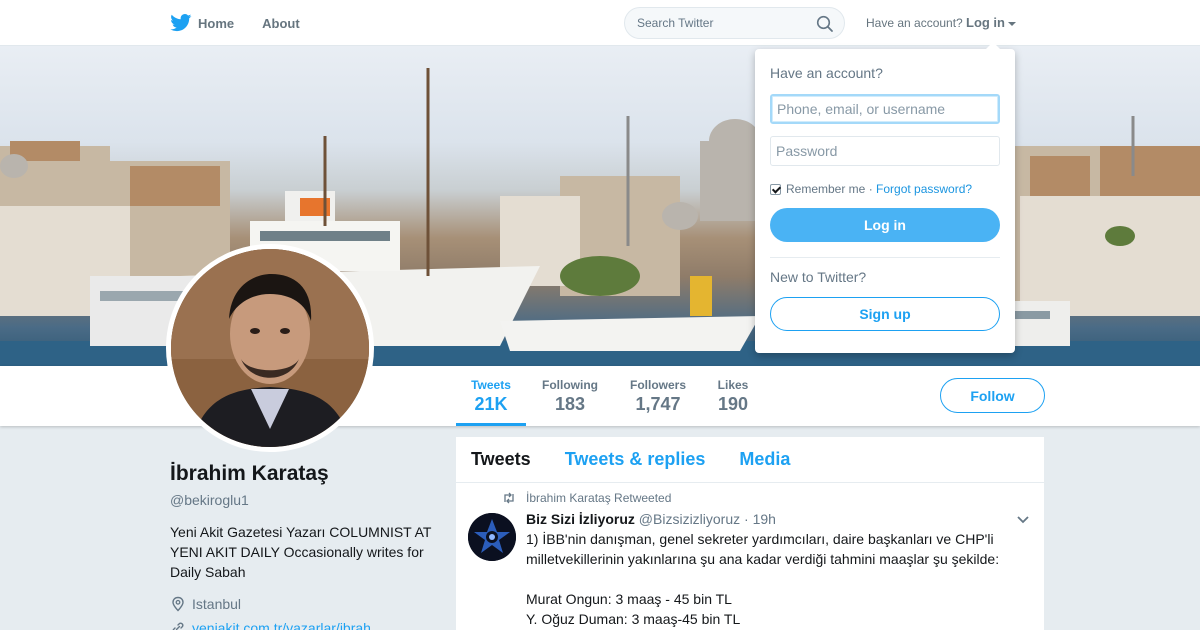 The image size is (1200, 630). I want to click on stat-tweets-label: Tweets, so click(491, 385).